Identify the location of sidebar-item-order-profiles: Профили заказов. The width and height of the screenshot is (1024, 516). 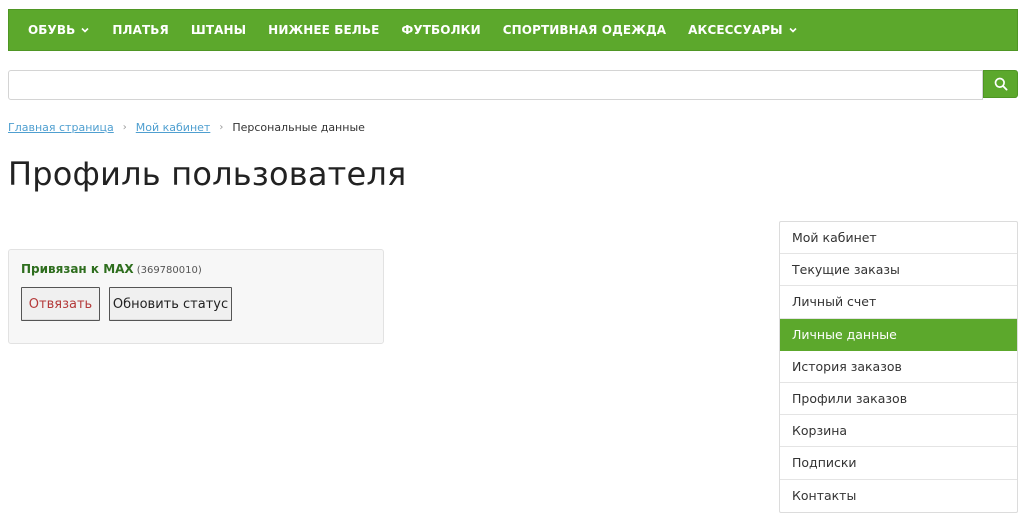
(898, 399).